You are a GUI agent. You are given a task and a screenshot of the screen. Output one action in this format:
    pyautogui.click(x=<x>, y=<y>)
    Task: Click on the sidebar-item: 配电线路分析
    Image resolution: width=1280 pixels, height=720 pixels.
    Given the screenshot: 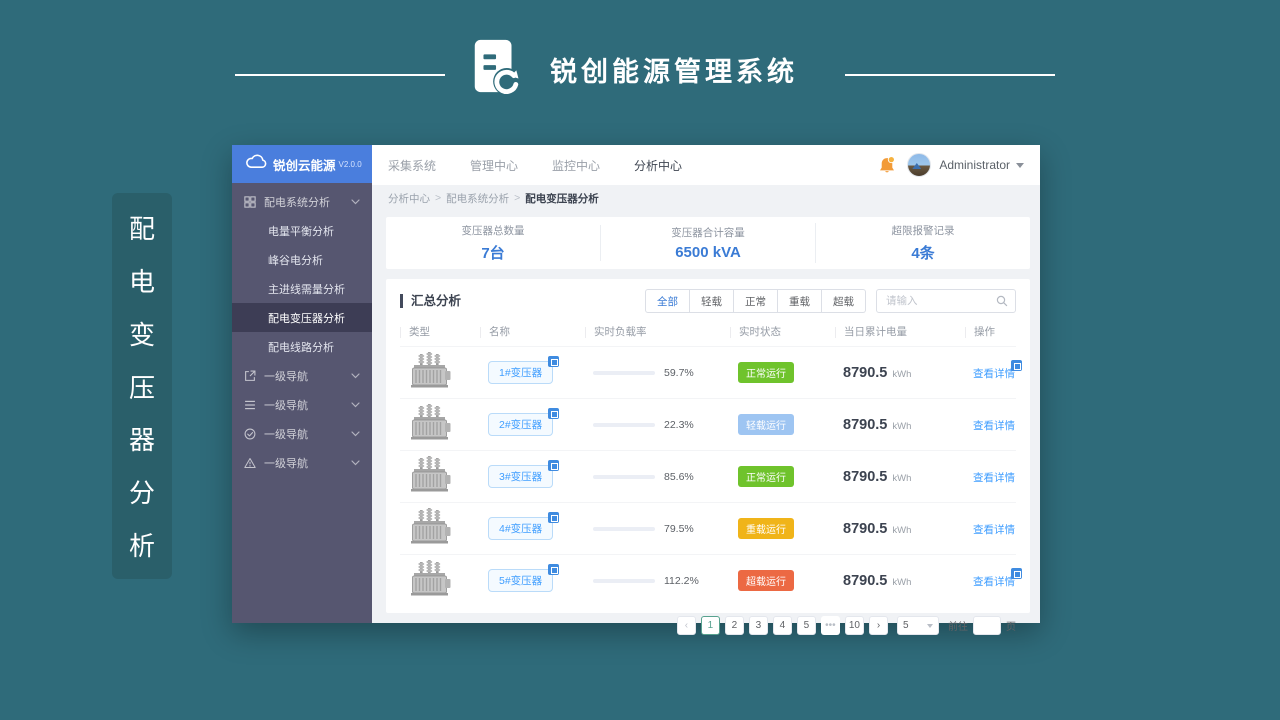 What is the action you would take?
    pyautogui.click(x=302, y=346)
    